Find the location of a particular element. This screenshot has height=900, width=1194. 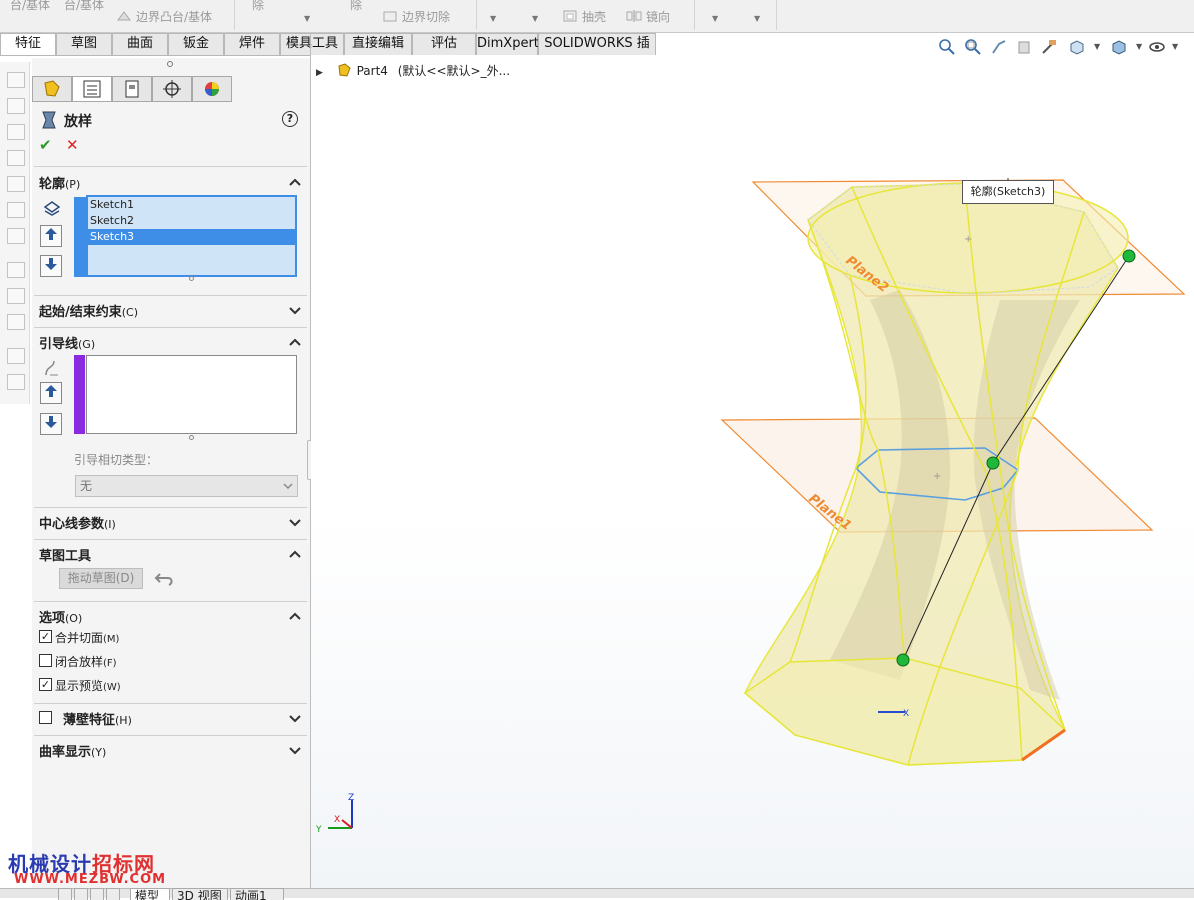

profiles-list: Sketch1 Sketch2 Sketch3 is located at coordinates (191, 236).